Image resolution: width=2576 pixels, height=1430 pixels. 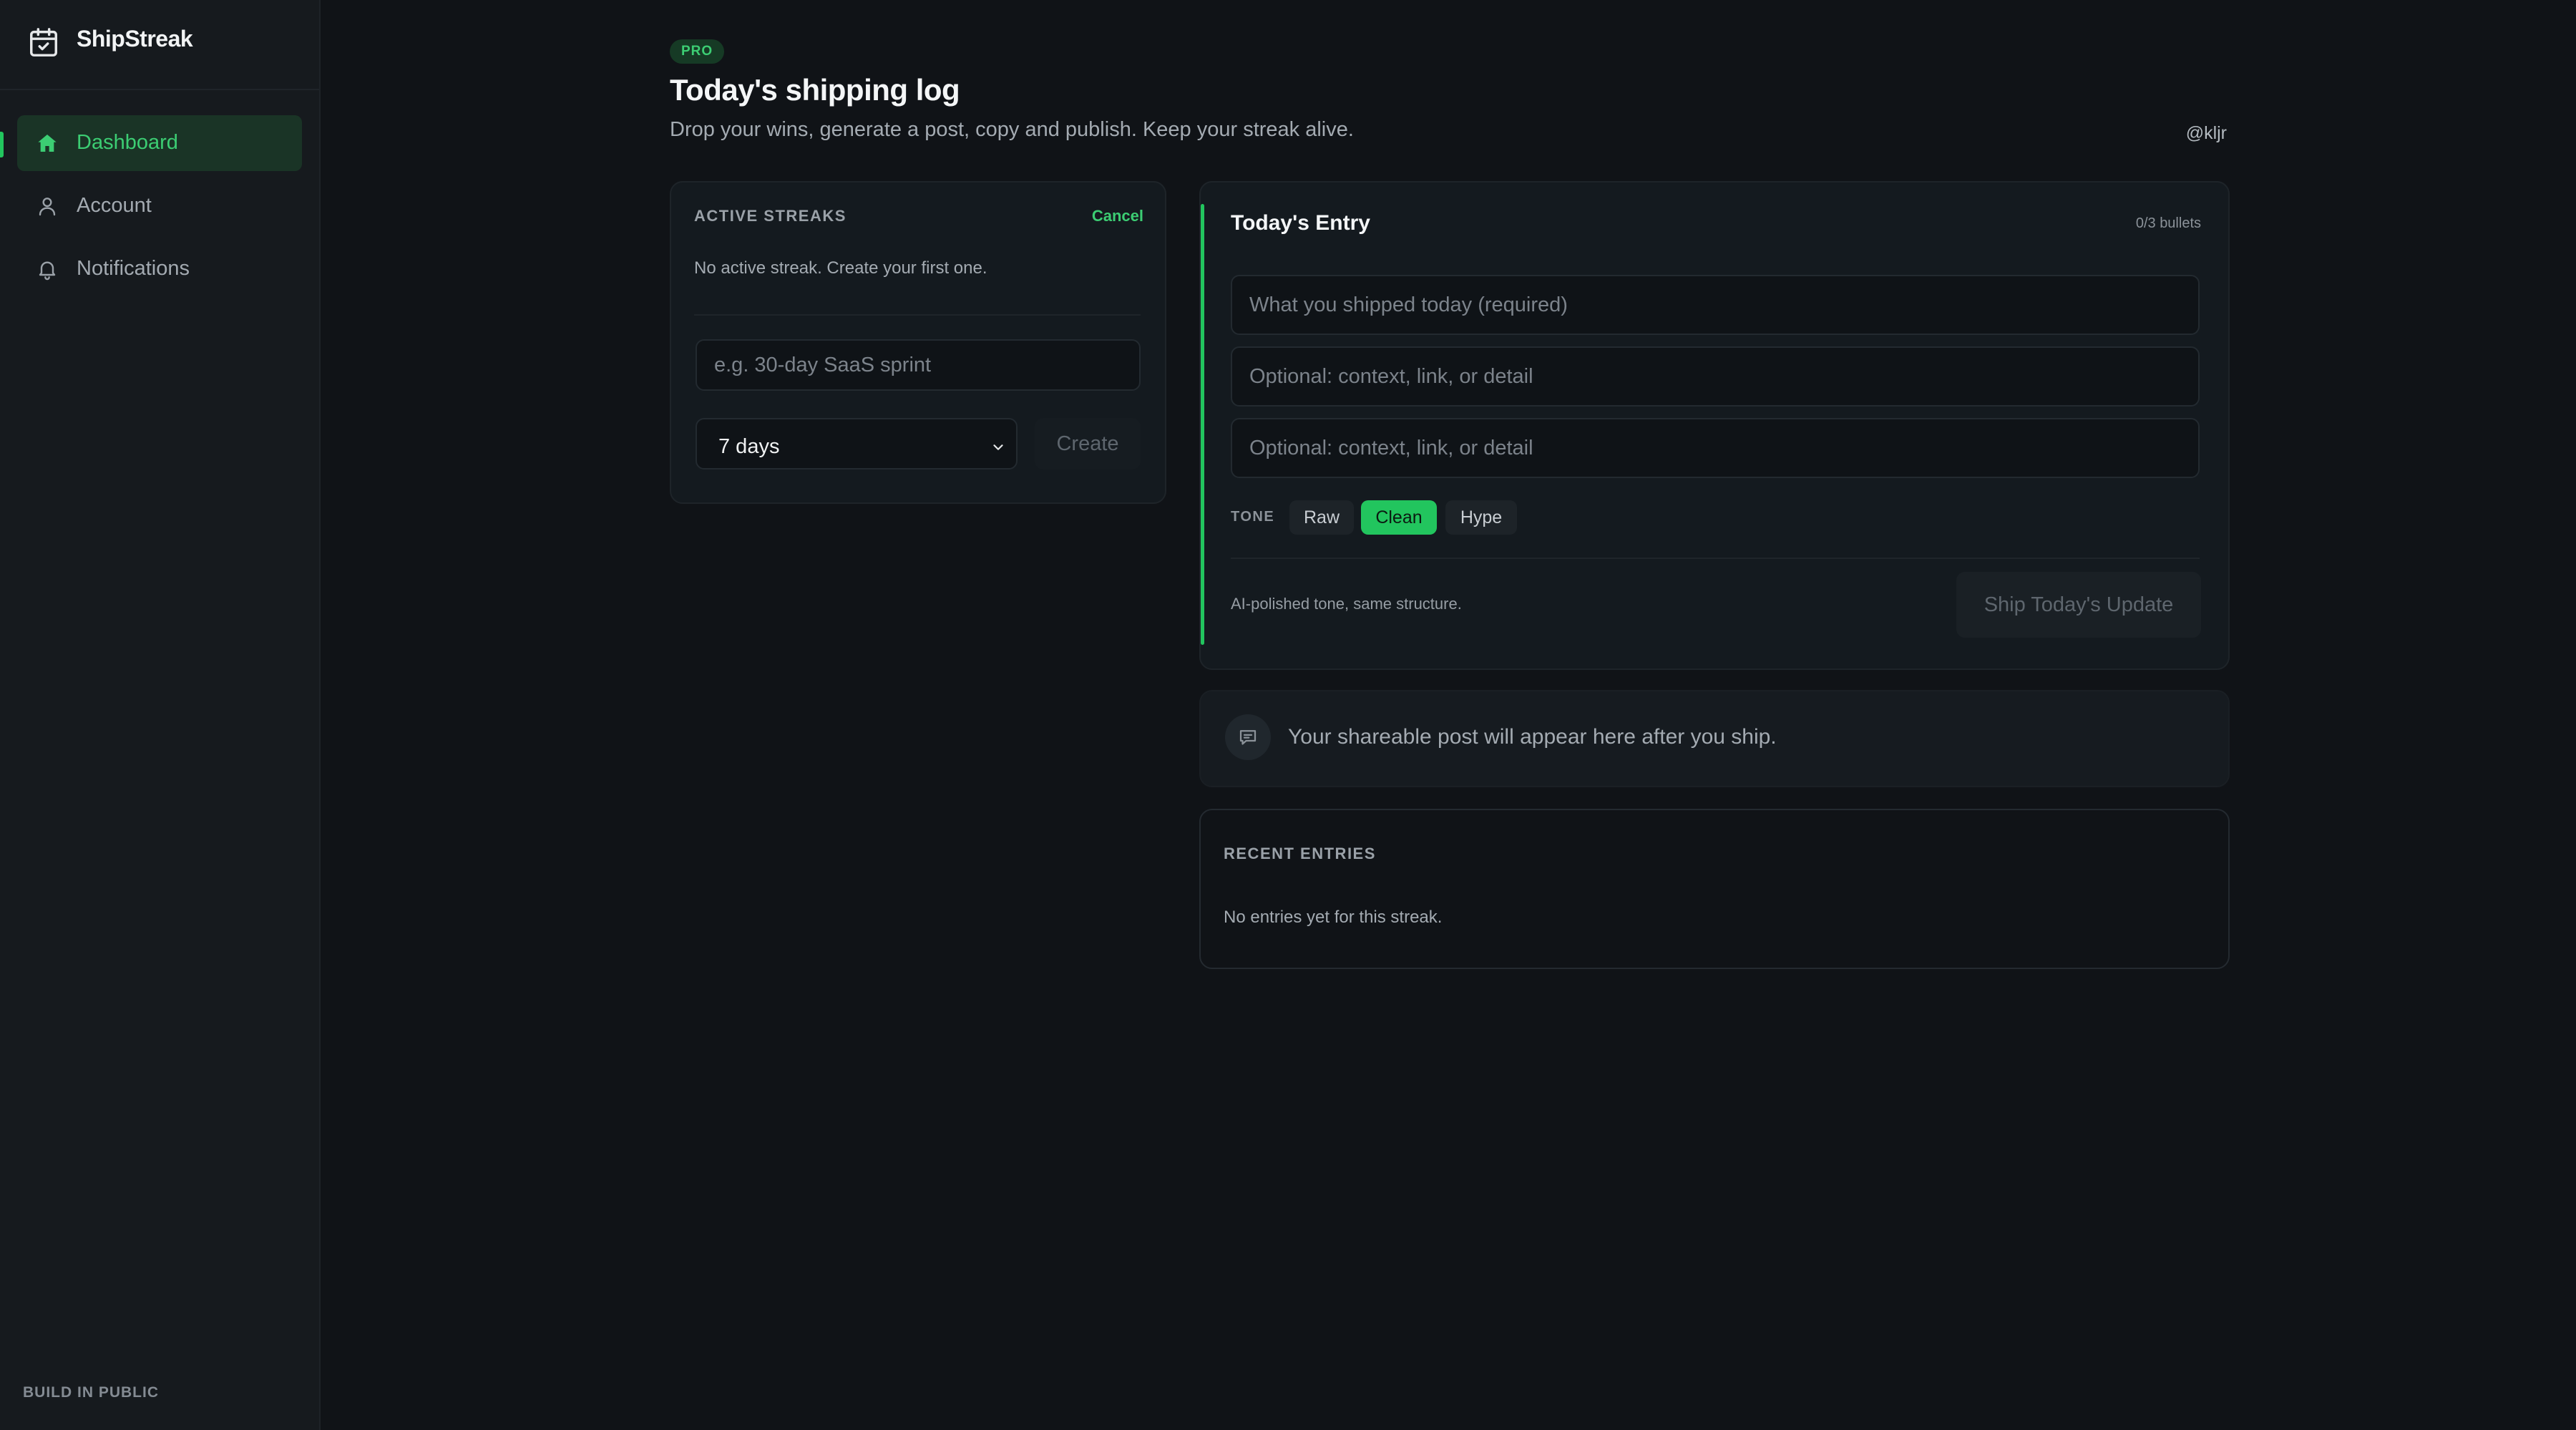 What do you see at coordinates (697, 51) in the screenshot?
I see `pro-badge: PRO` at bounding box center [697, 51].